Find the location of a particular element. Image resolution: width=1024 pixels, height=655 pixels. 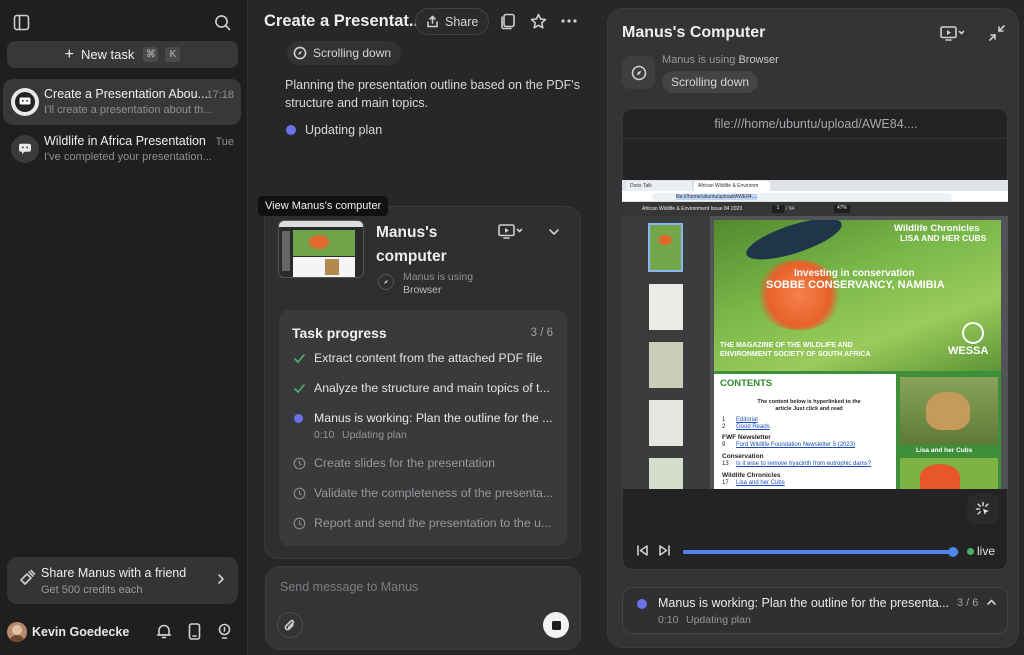

skip-back-icon is located at coordinates (642, 550).